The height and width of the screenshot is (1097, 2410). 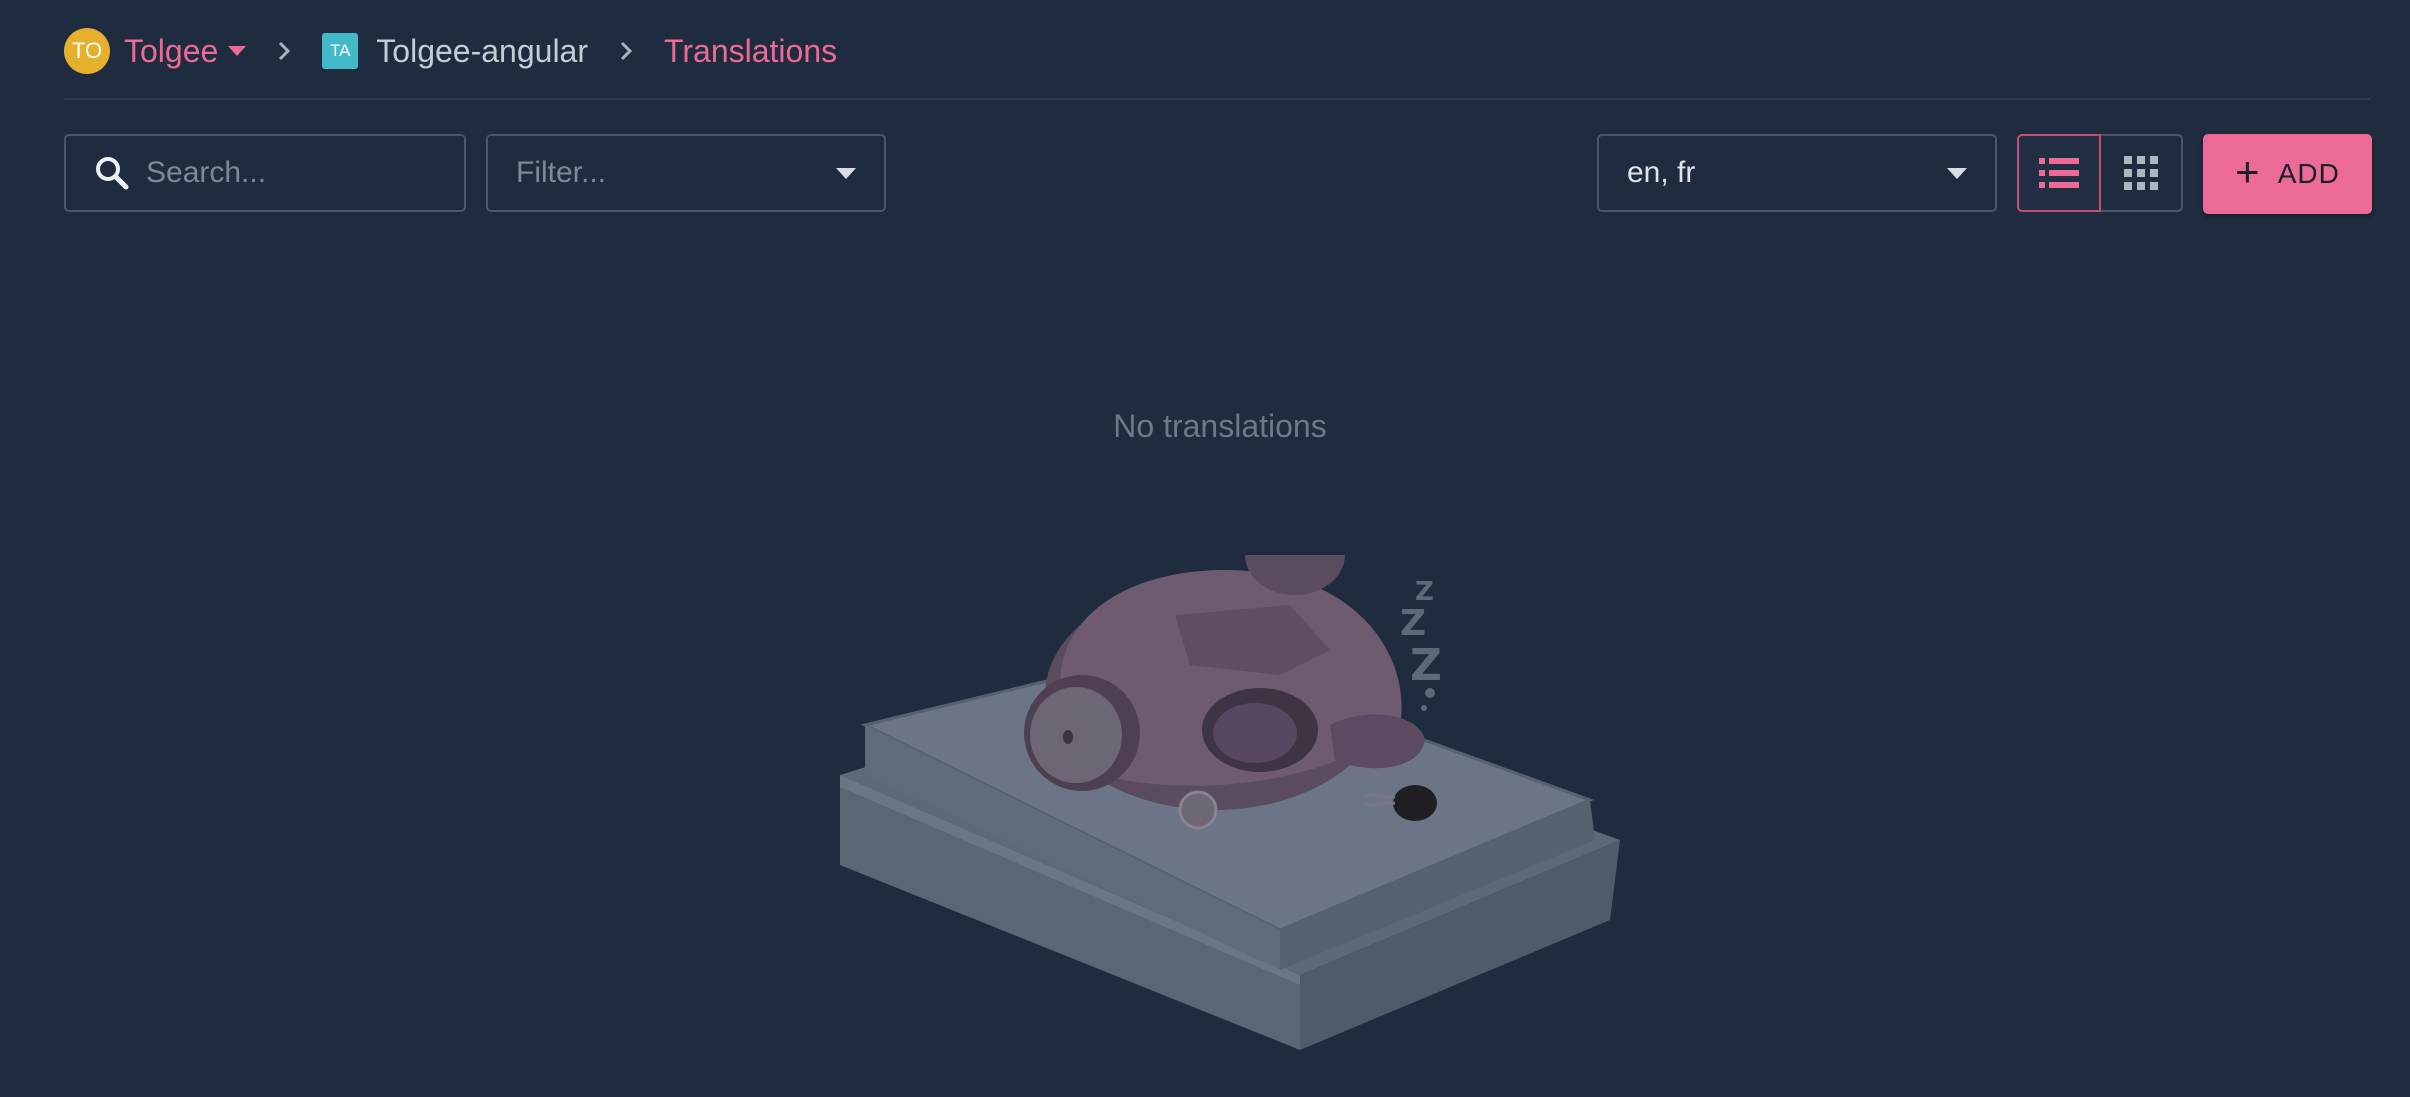 I want to click on language-select: en, fr, so click(x=1797, y=173).